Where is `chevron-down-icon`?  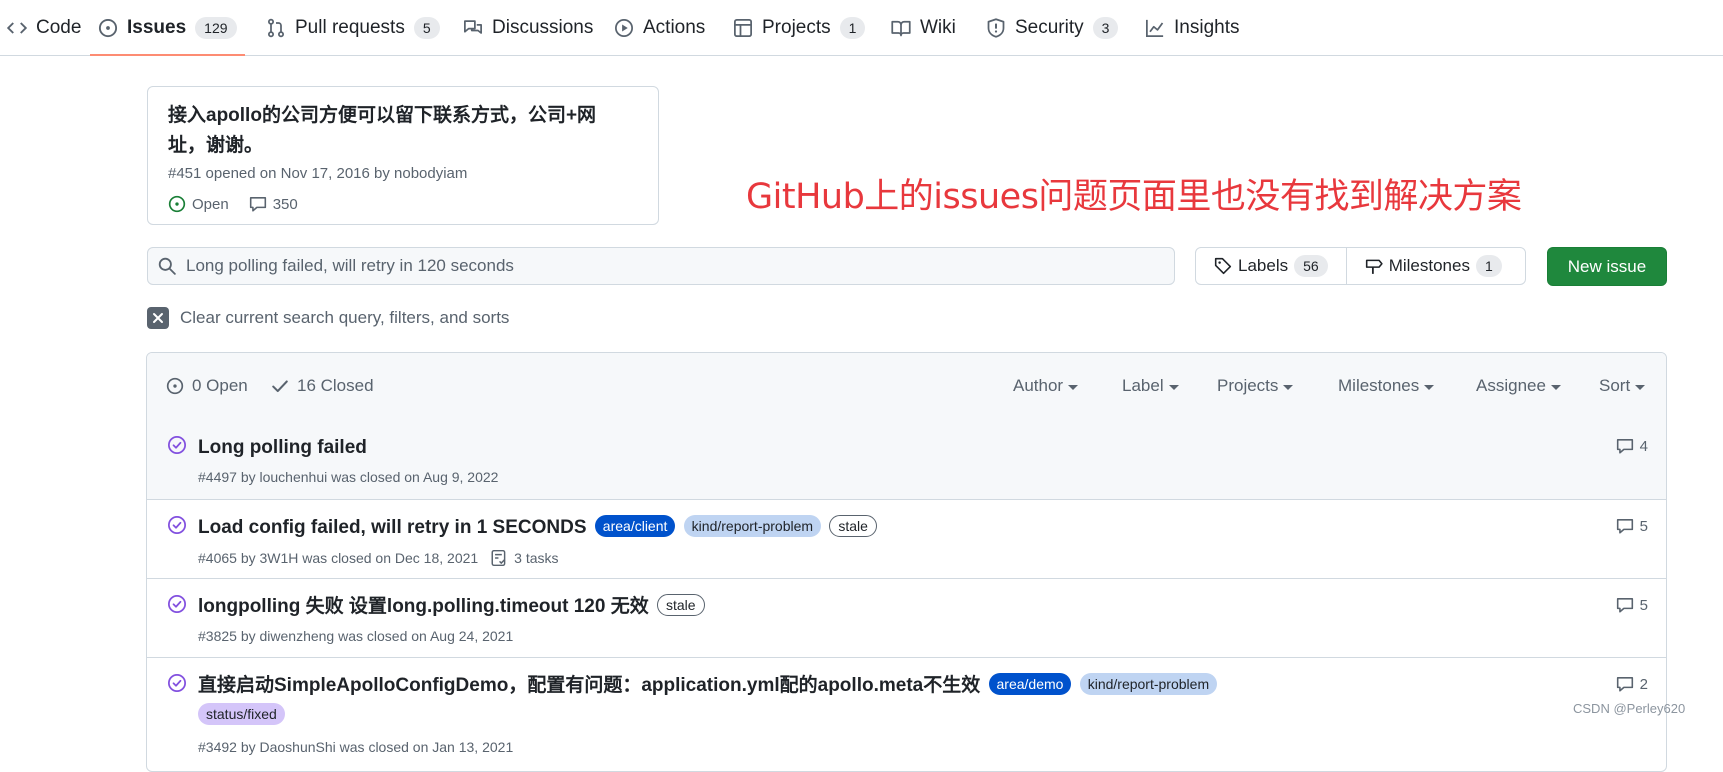 chevron-down-icon is located at coordinates (1173, 387).